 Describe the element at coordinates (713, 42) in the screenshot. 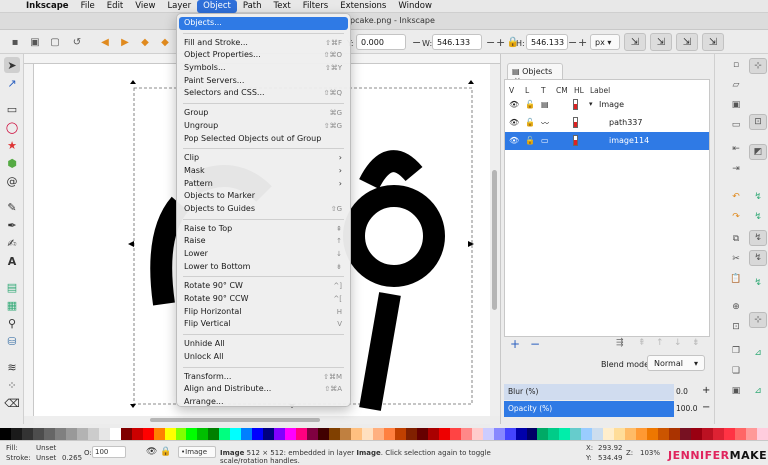

I see `move-patterns-icon: ⇲` at that location.